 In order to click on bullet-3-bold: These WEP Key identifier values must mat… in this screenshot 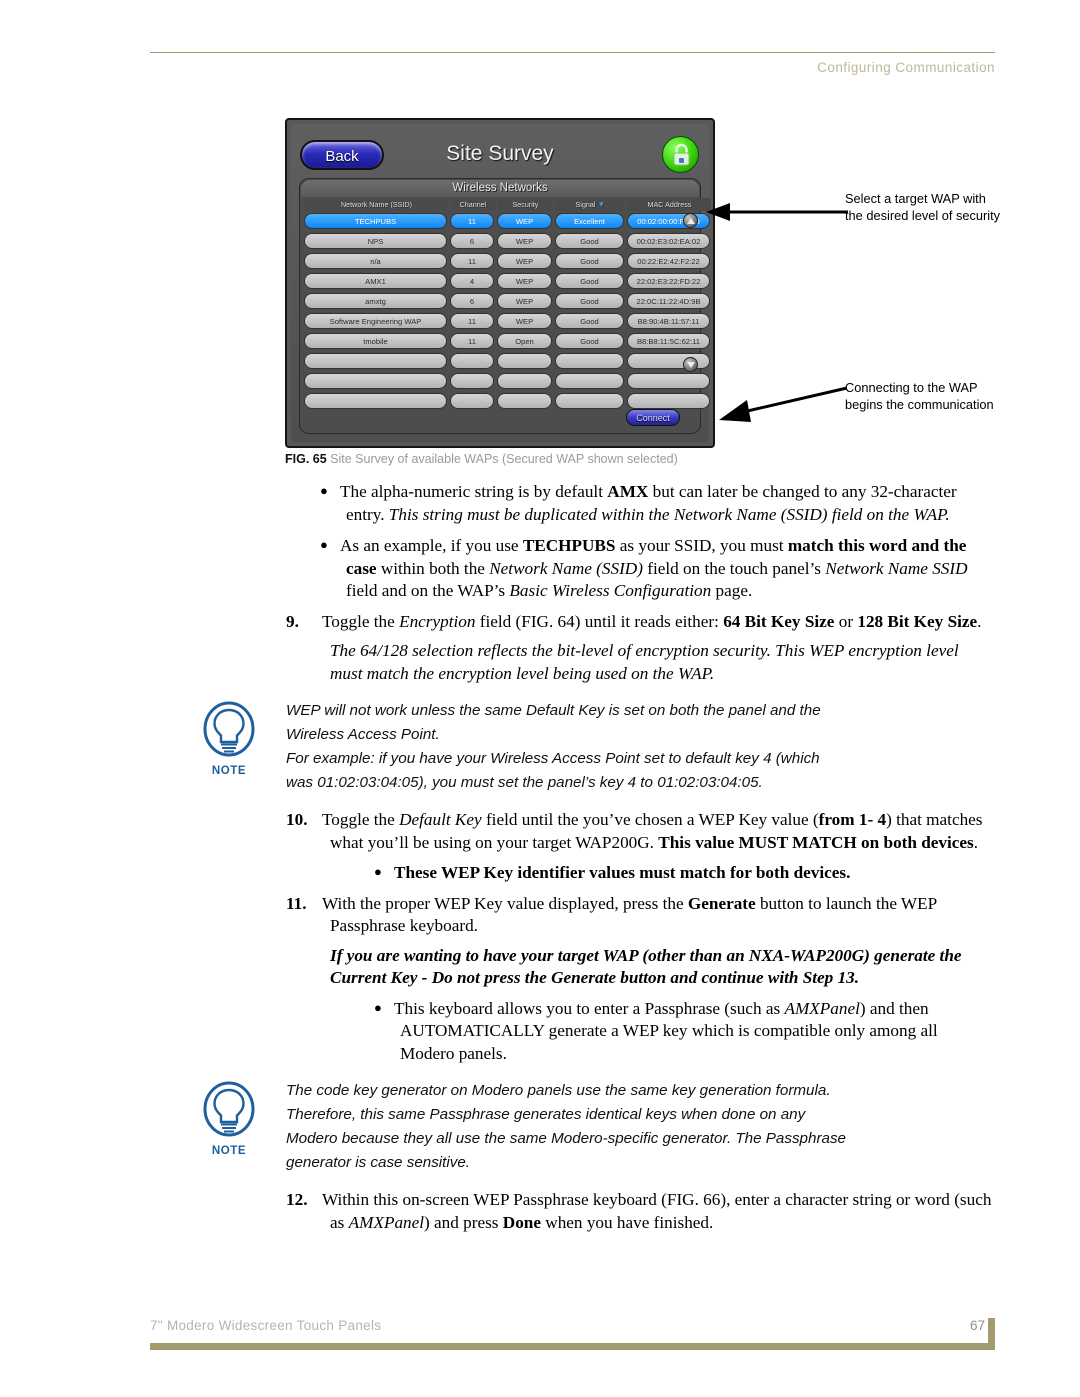, I will do `click(622, 872)`.